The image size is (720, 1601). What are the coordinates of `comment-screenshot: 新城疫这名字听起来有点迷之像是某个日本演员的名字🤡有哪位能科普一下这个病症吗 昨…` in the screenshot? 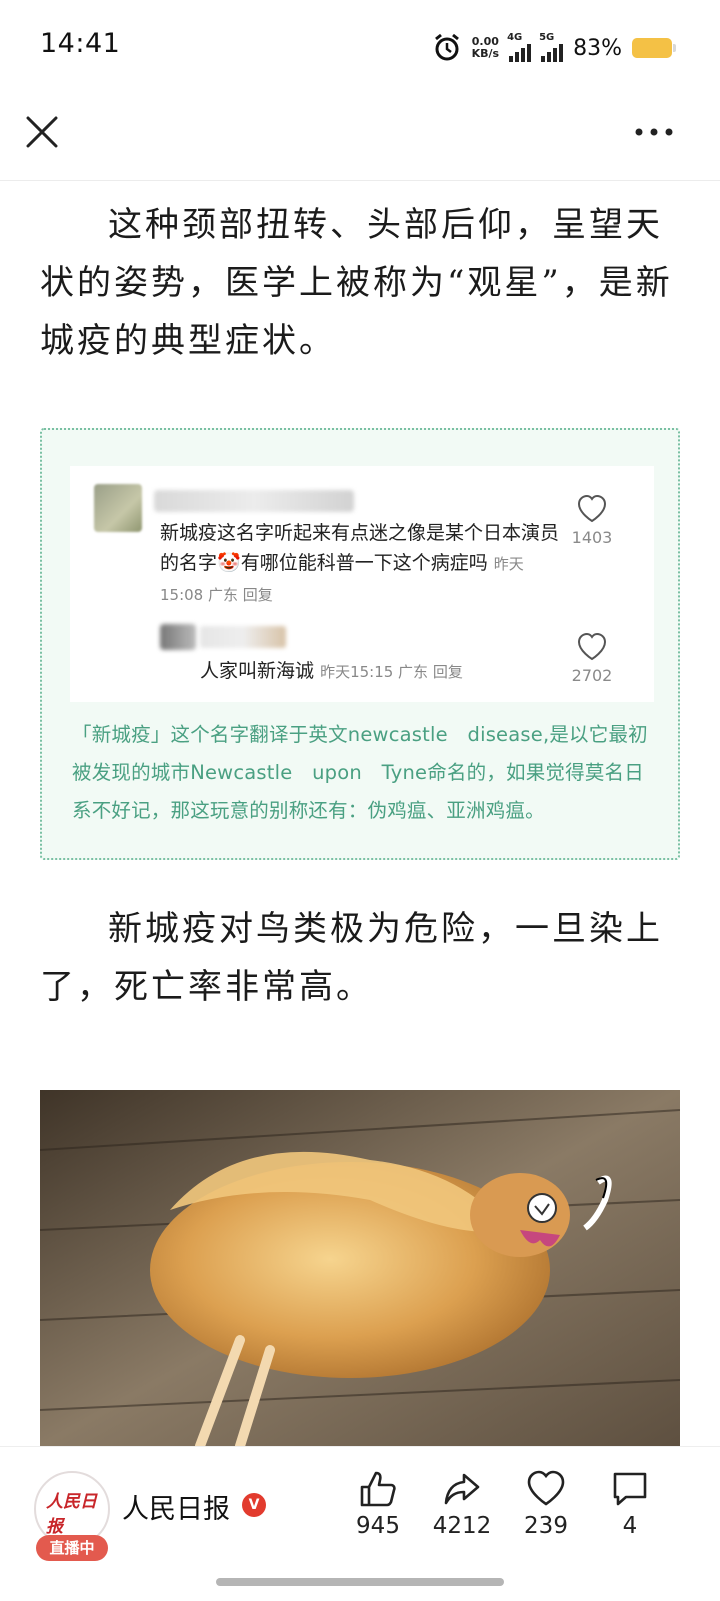 It's located at (362, 584).